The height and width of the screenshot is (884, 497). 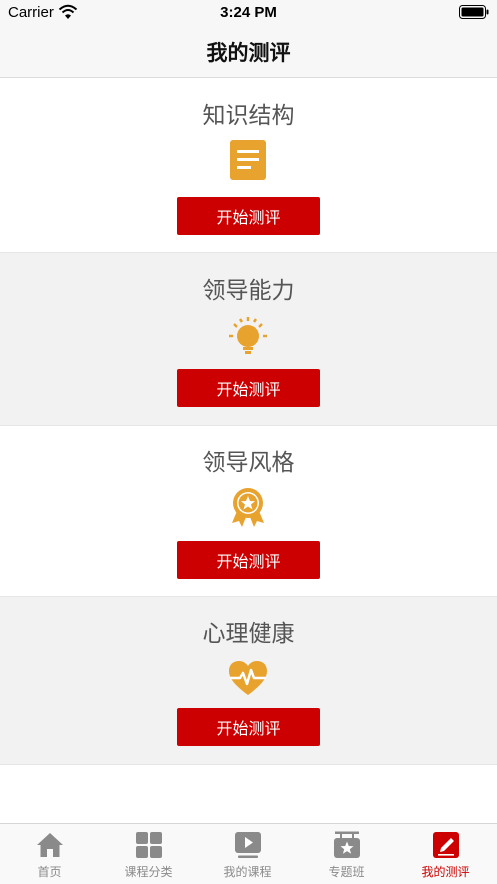 I want to click on tab-my-evaluation: 我的测评, so click(x=445, y=854).